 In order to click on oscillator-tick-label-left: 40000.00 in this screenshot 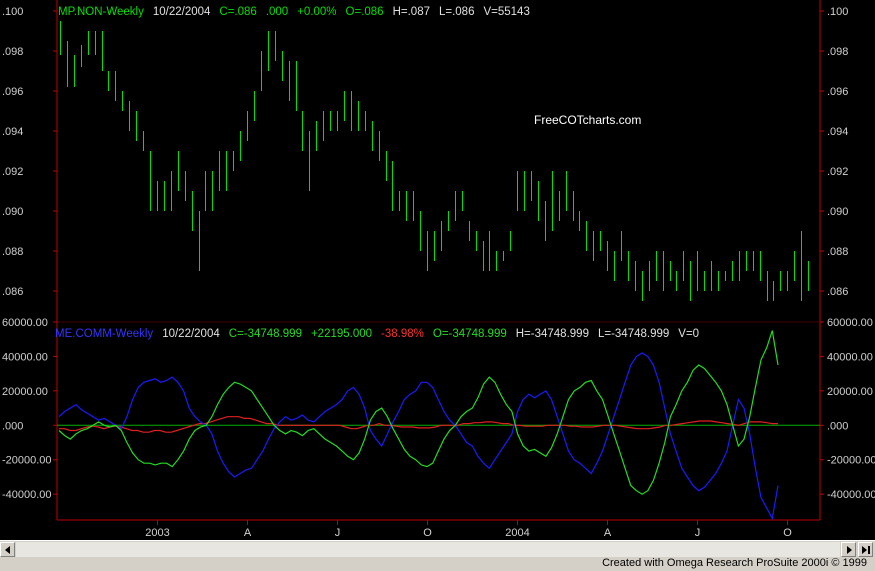, I will do `click(25, 357)`.